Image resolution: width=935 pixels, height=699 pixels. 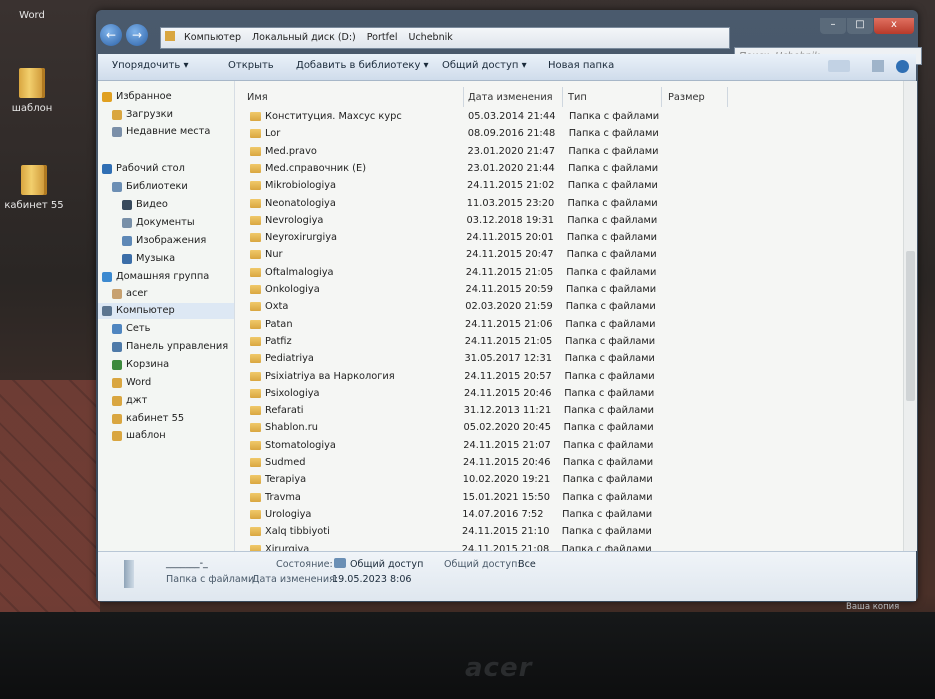 What do you see at coordinates (257, 98) in the screenshot?
I see `column-header-name: Имя` at bounding box center [257, 98].